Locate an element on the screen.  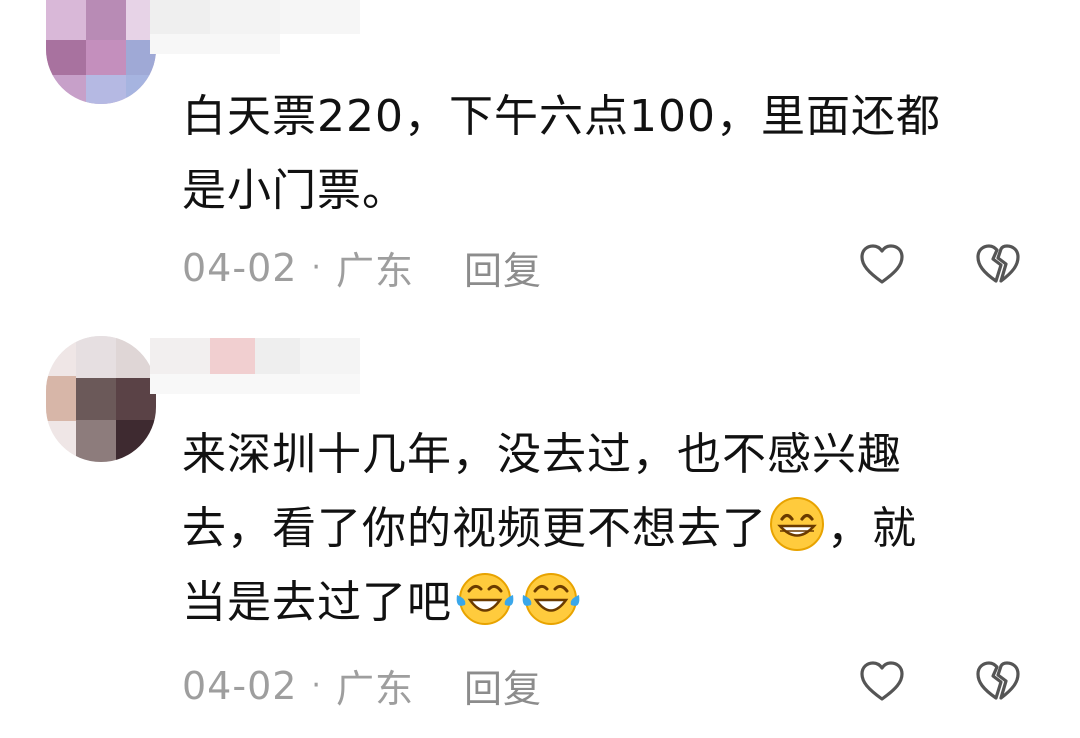
comment-text-line: 是小门票。 is located at coordinates (294, 190).